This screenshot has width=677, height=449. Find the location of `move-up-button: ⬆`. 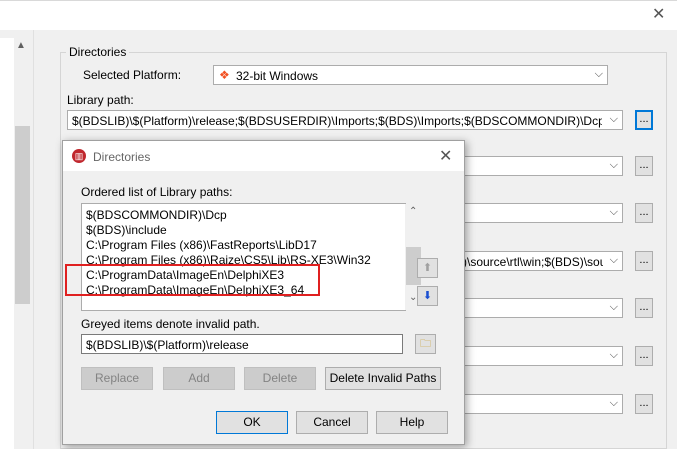

move-up-button: ⬆ is located at coordinates (427, 268).